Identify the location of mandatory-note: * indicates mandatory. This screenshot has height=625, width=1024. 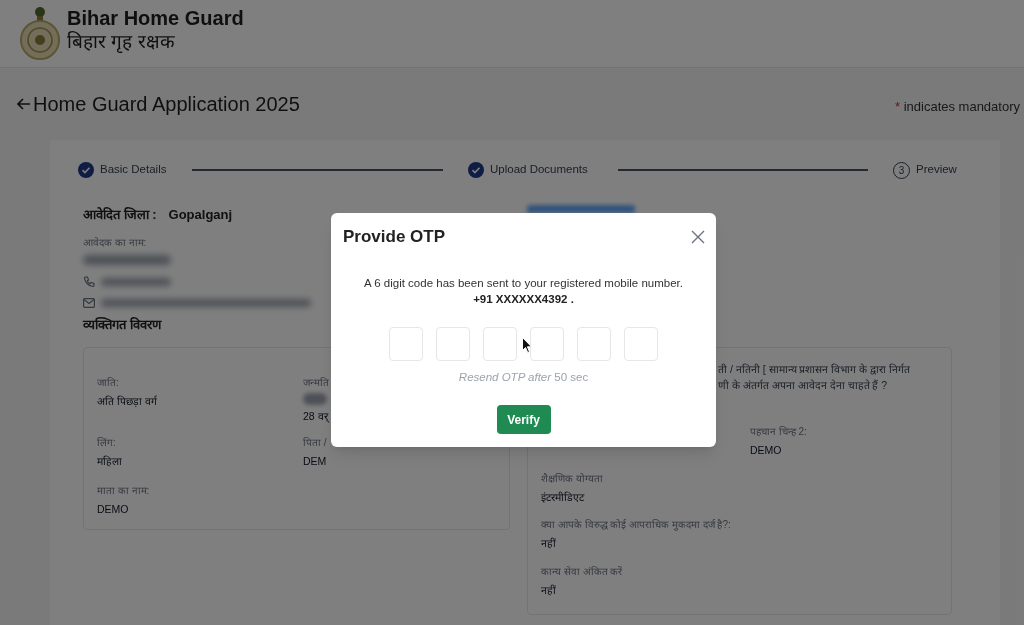
(957, 107).